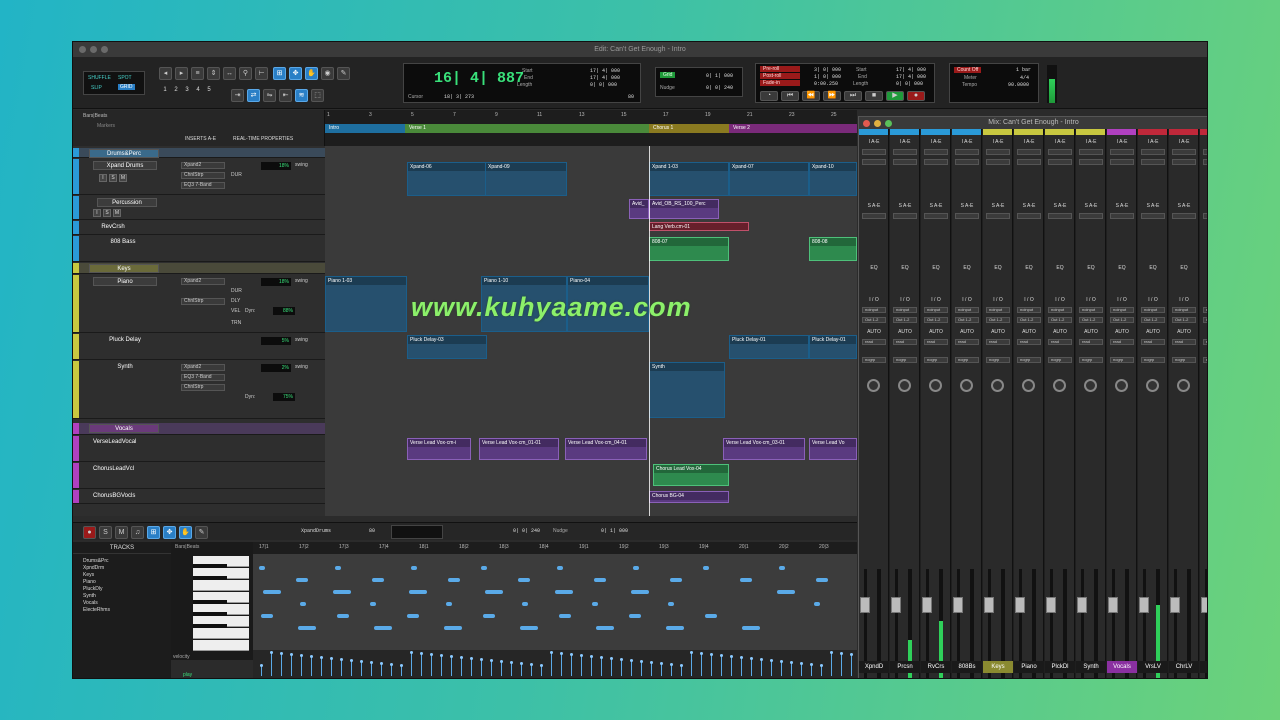 The height and width of the screenshot is (720, 1280). What do you see at coordinates (185, 532) in the screenshot?
I see `midi-grabber-icon: ✋` at bounding box center [185, 532].